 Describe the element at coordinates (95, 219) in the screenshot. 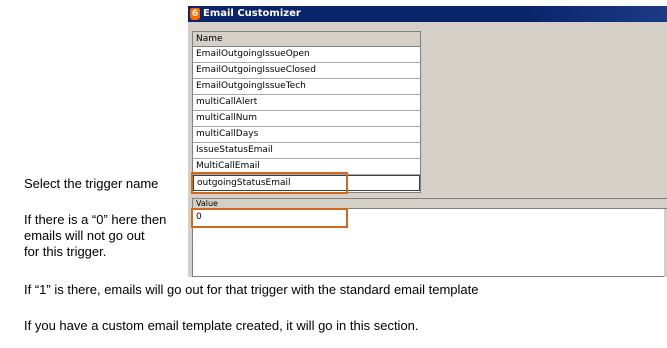

I see `zero-note-line-1: If there is a “0” here then` at that location.